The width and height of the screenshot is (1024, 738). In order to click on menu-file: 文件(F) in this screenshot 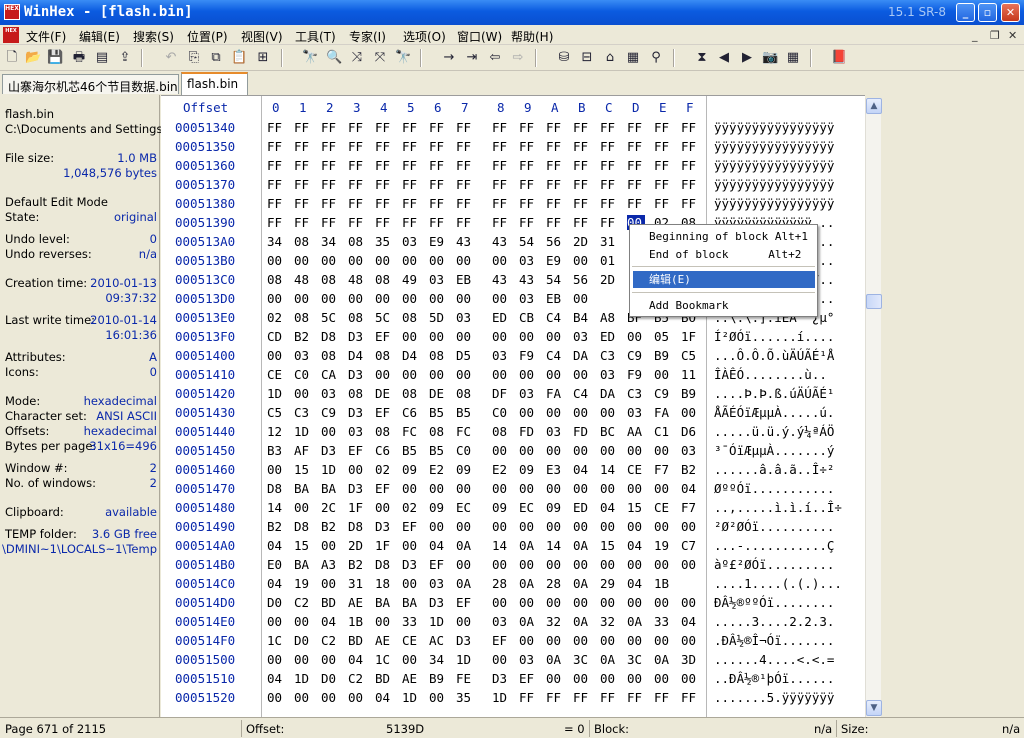, I will do `click(46, 36)`.